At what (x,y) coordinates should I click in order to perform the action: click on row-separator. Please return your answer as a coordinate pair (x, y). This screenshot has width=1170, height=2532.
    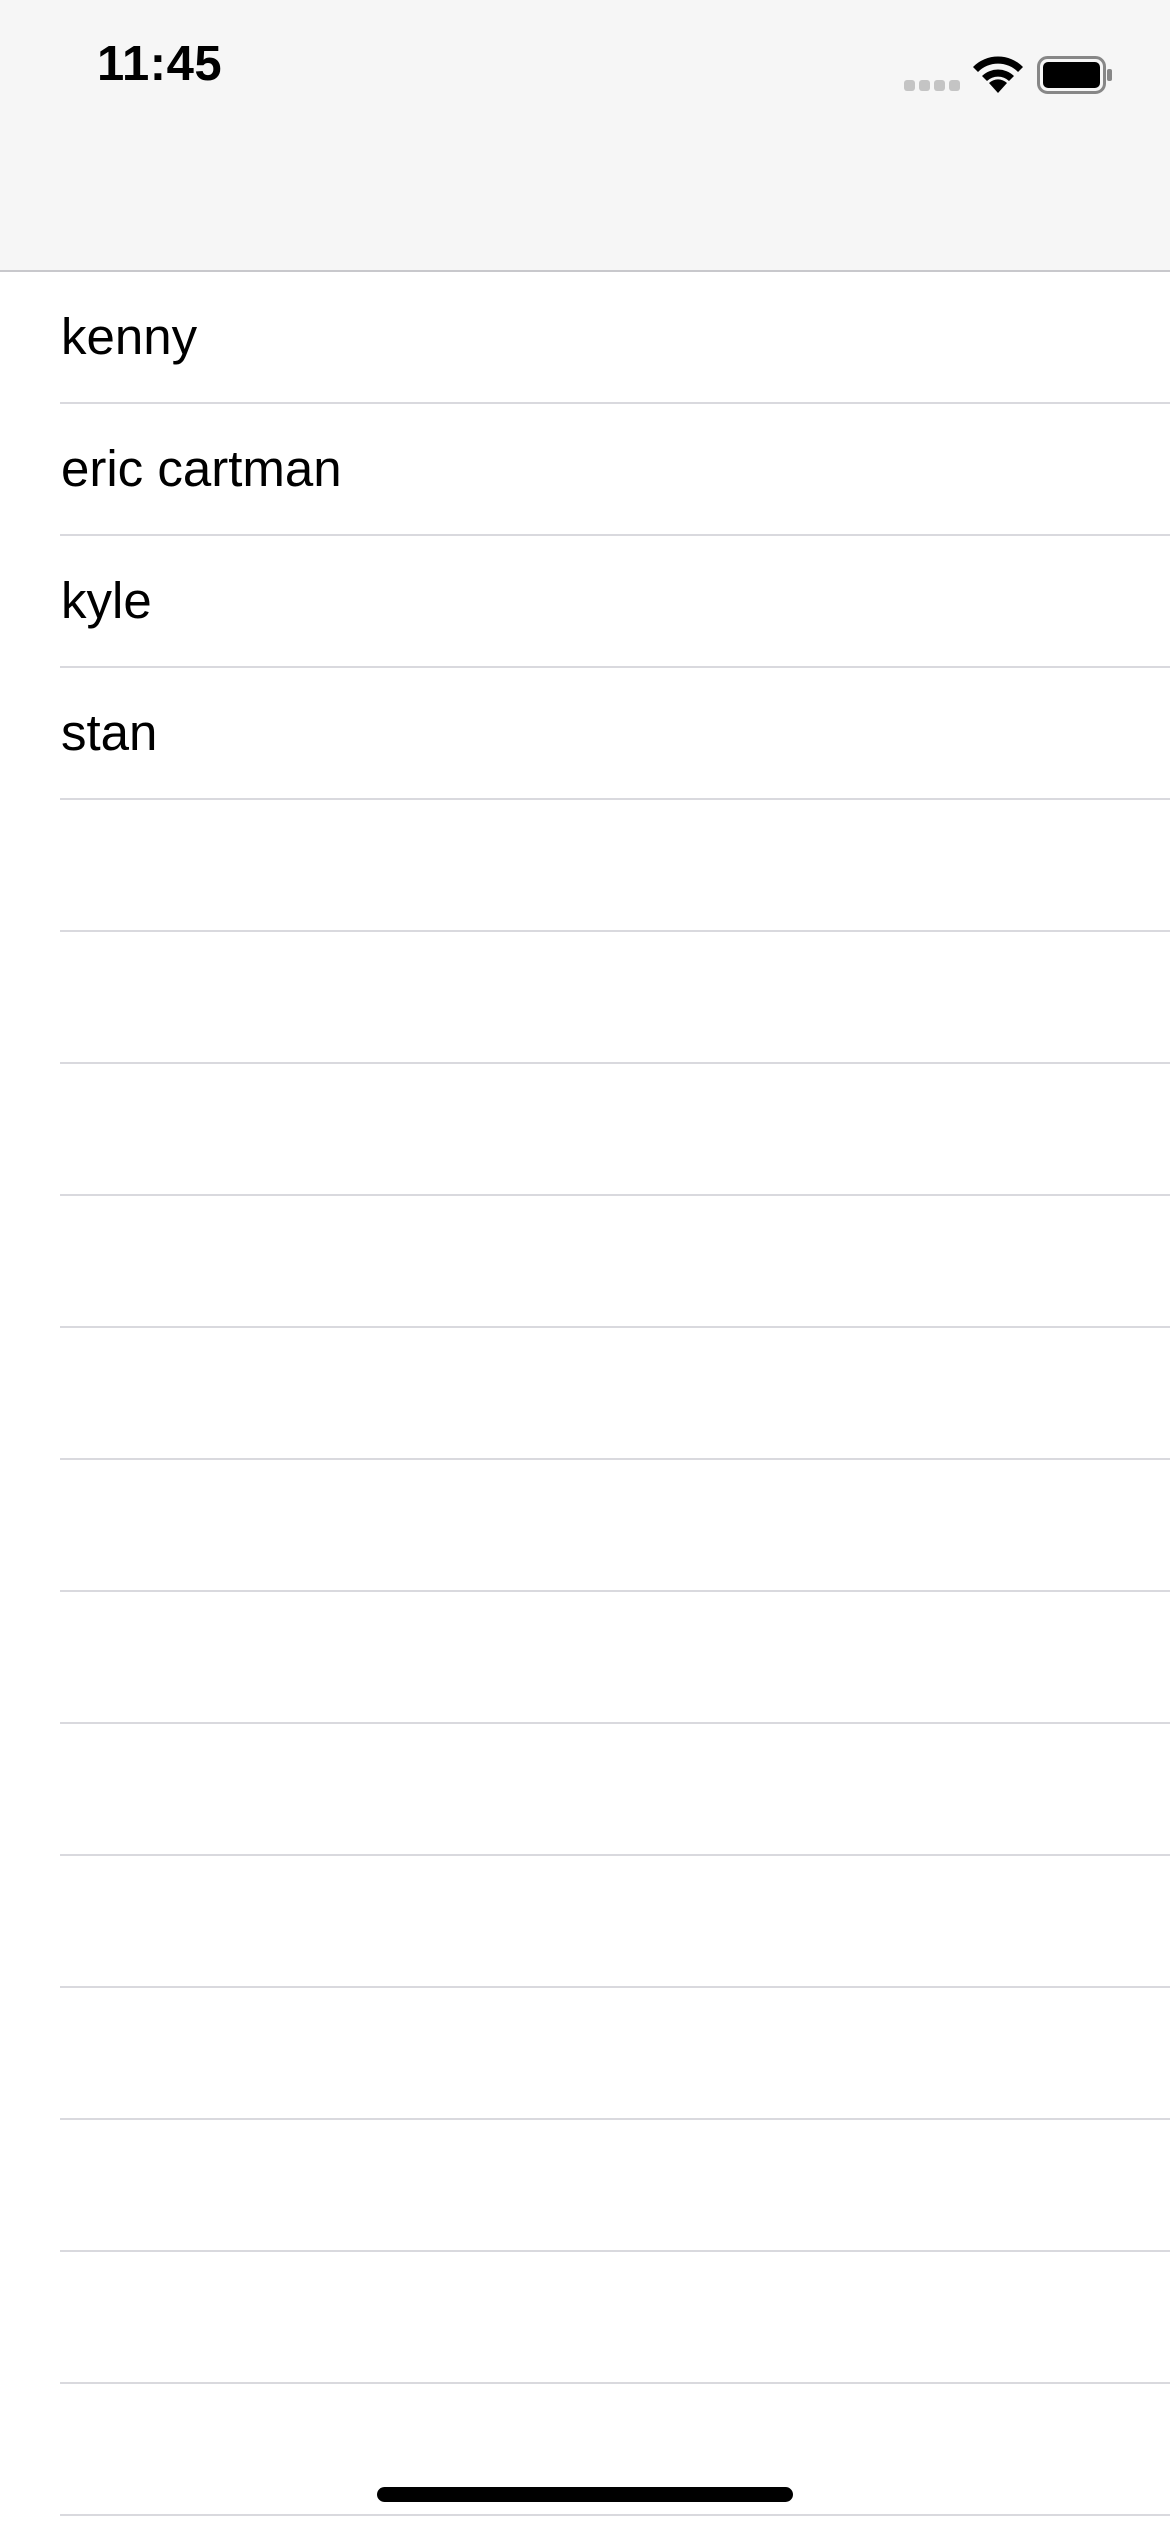
    Looking at the image, I should click on (615, 2515).